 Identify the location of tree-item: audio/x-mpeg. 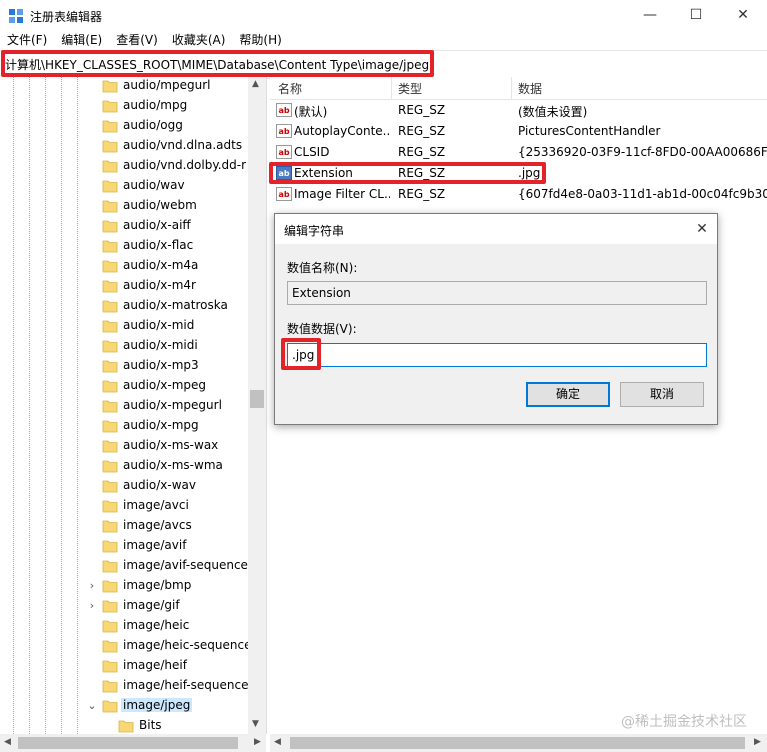
(124, 386).